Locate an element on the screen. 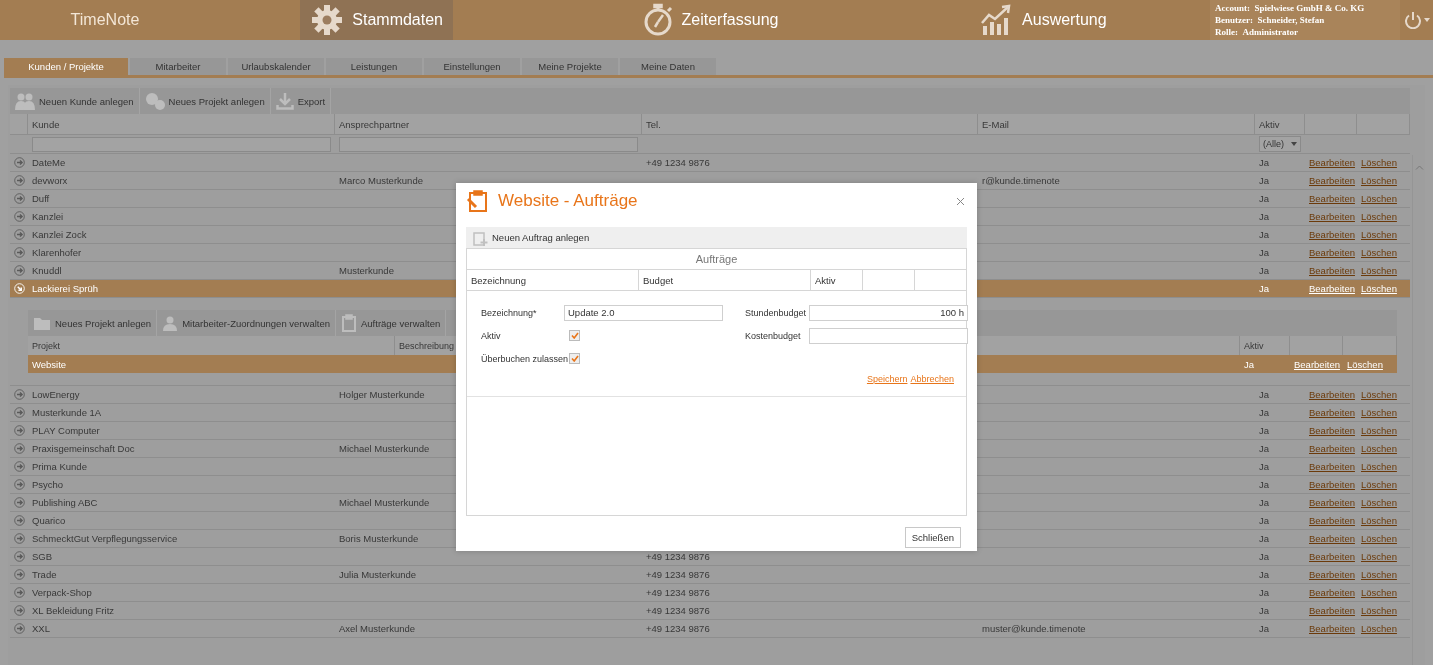 The width and height of the screenshot is (1433, 665). table-cell: Knuddl is located at coordinates (47, 270).